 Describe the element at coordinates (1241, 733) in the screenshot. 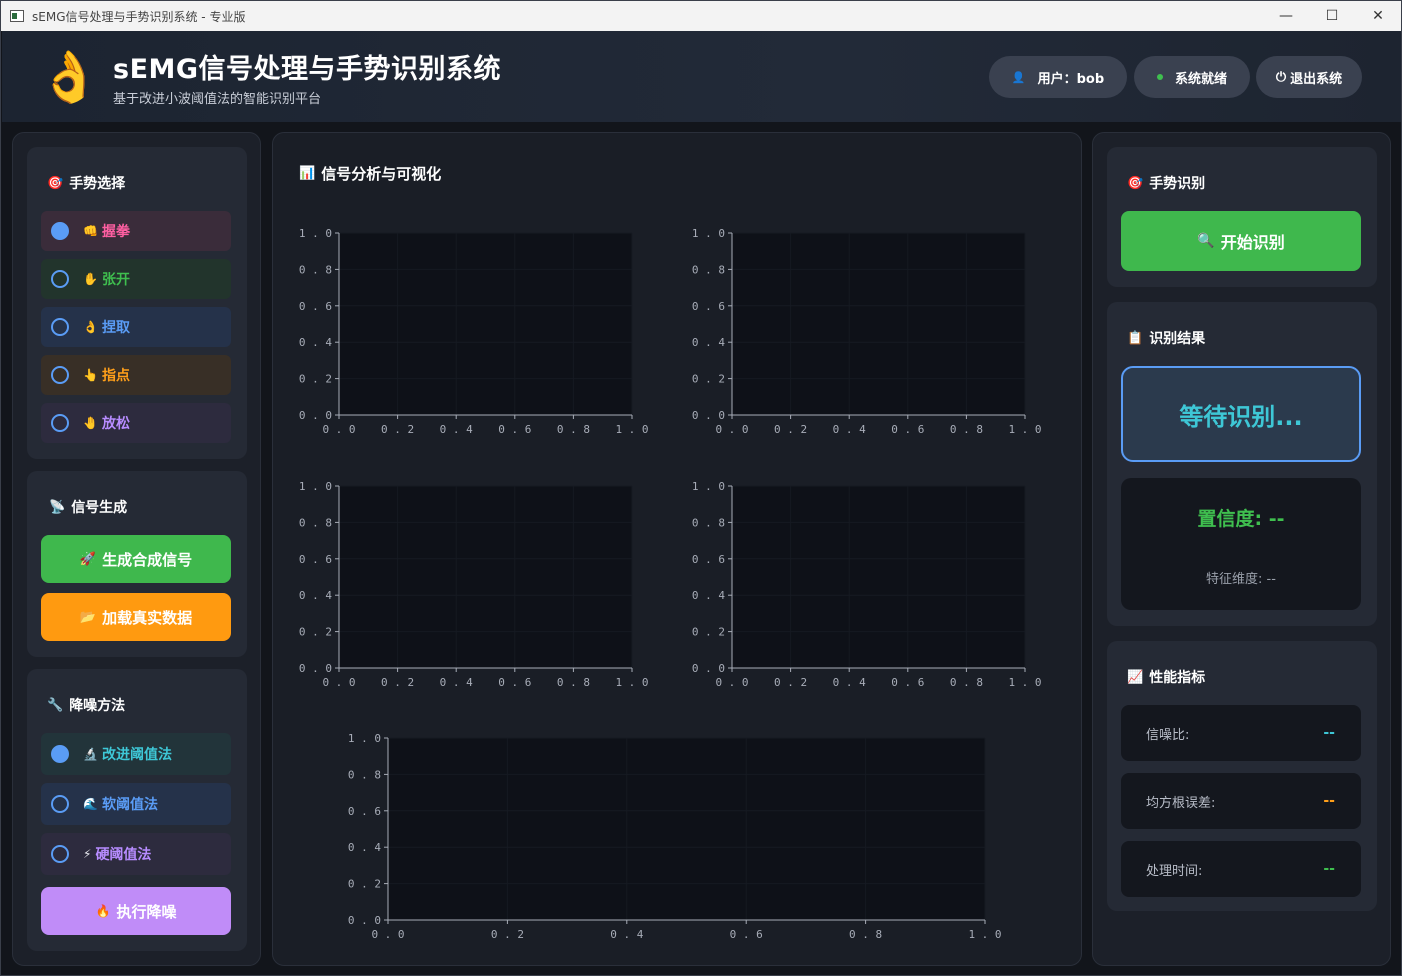

I see `metric-row: 信噪比: --` at that location.